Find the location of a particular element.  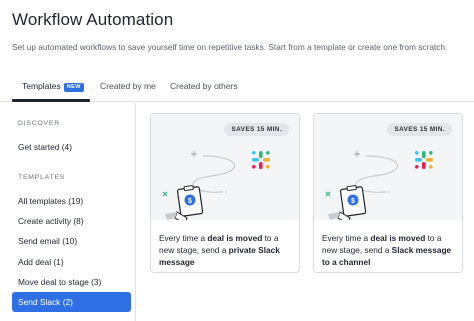

new-badge: NEW is located at coordinates (73, 87).